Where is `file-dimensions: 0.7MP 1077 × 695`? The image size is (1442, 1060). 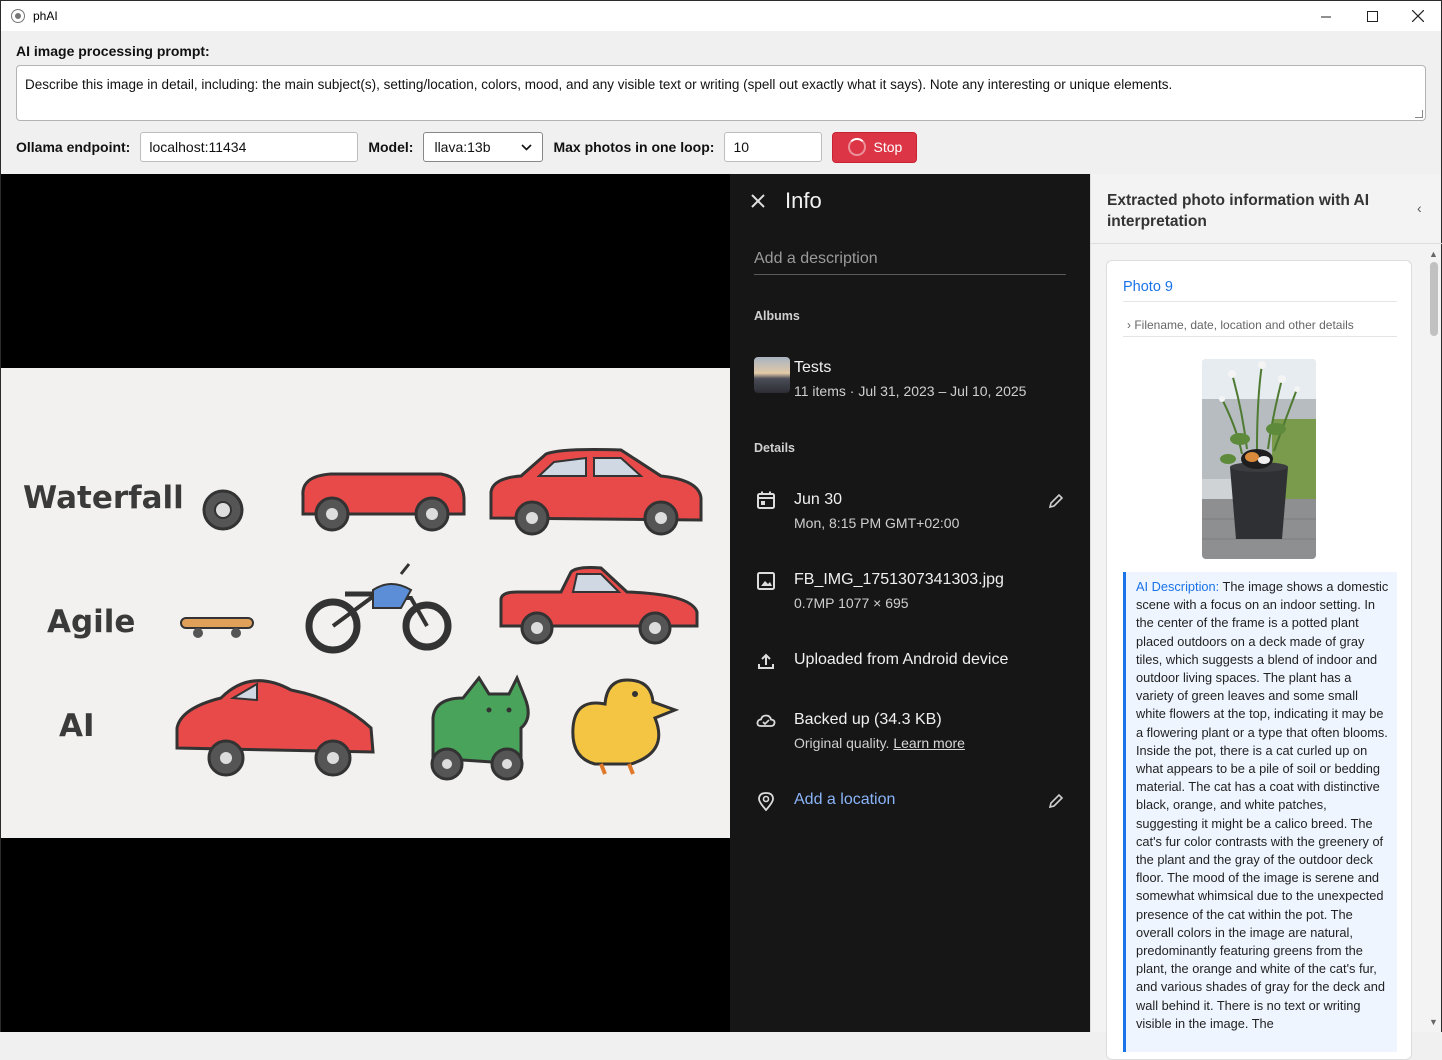 file-dimensions: 0.7MP 1077 × 695 is located at coordinates (851, 603).